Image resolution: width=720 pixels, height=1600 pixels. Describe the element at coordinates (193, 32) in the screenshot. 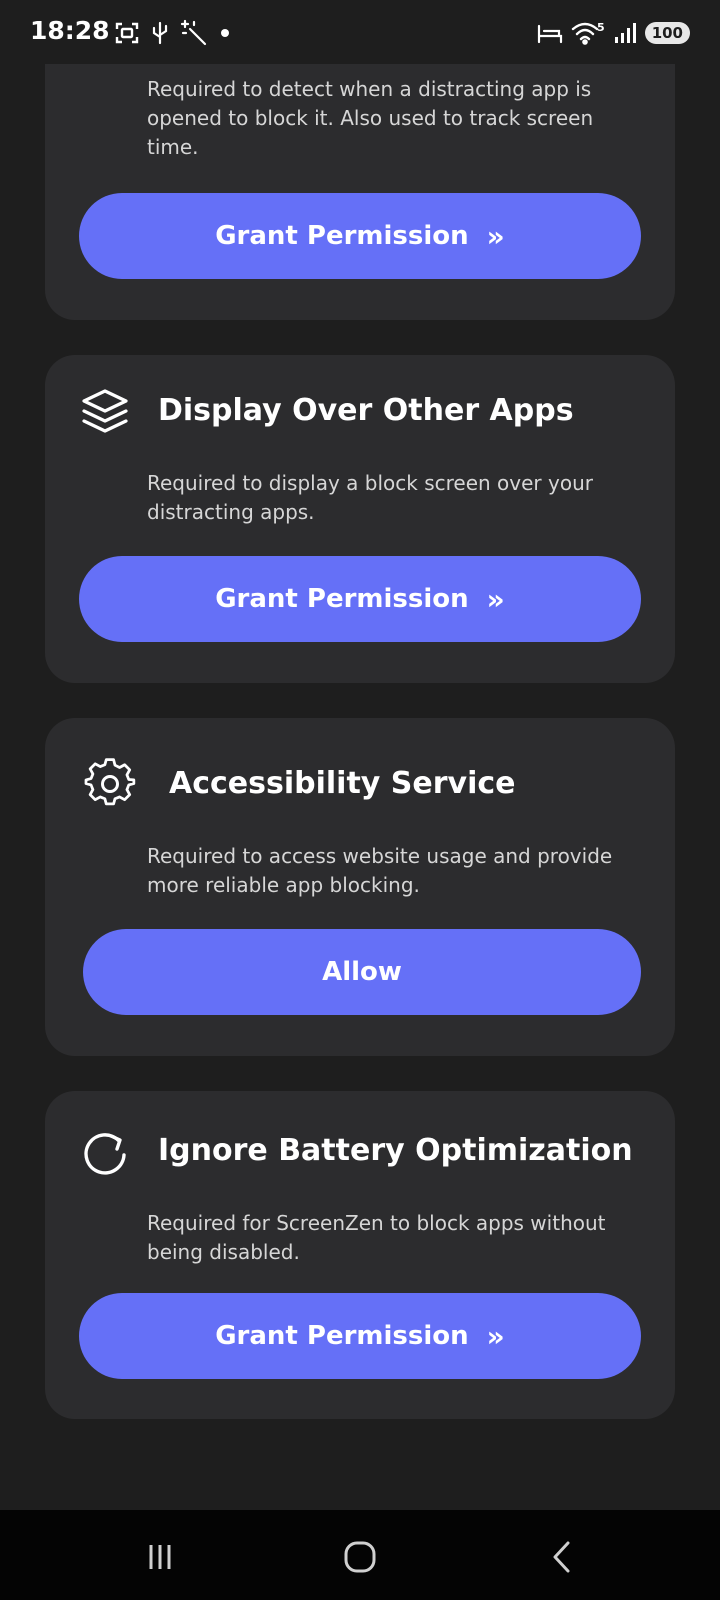

I see `magic-wand-icon` at that location.